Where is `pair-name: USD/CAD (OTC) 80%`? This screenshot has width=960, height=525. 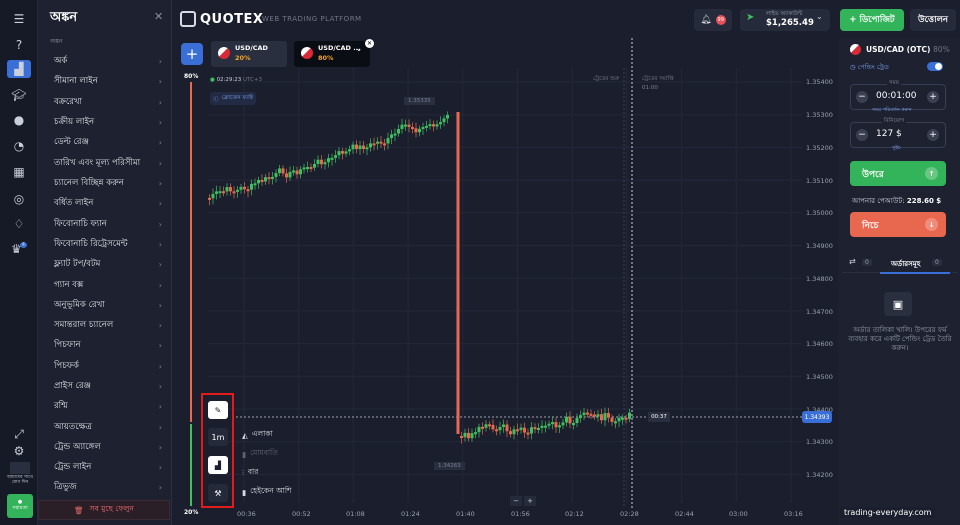
pair-name: USD/CAD (OTC) 80% is located at coordinates (908, 49).